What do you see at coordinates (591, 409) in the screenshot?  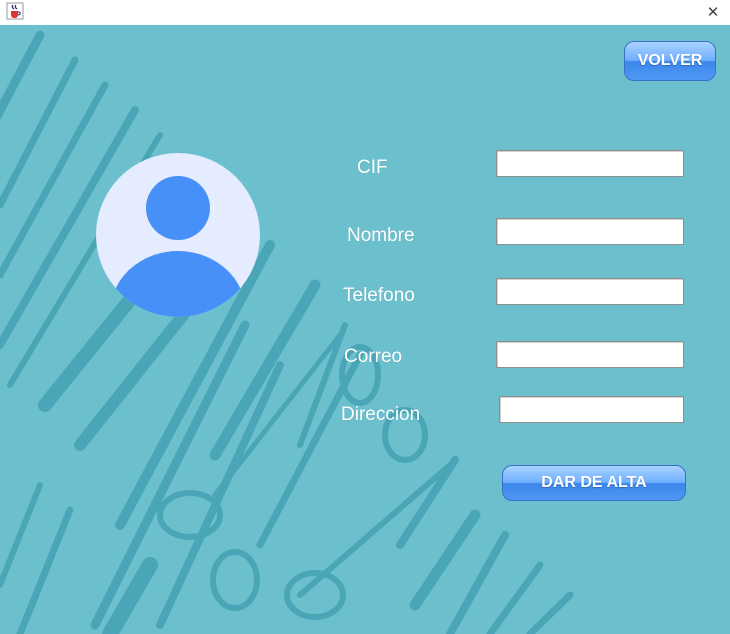 I see `direccion-input` at bounding box center [591, 409].